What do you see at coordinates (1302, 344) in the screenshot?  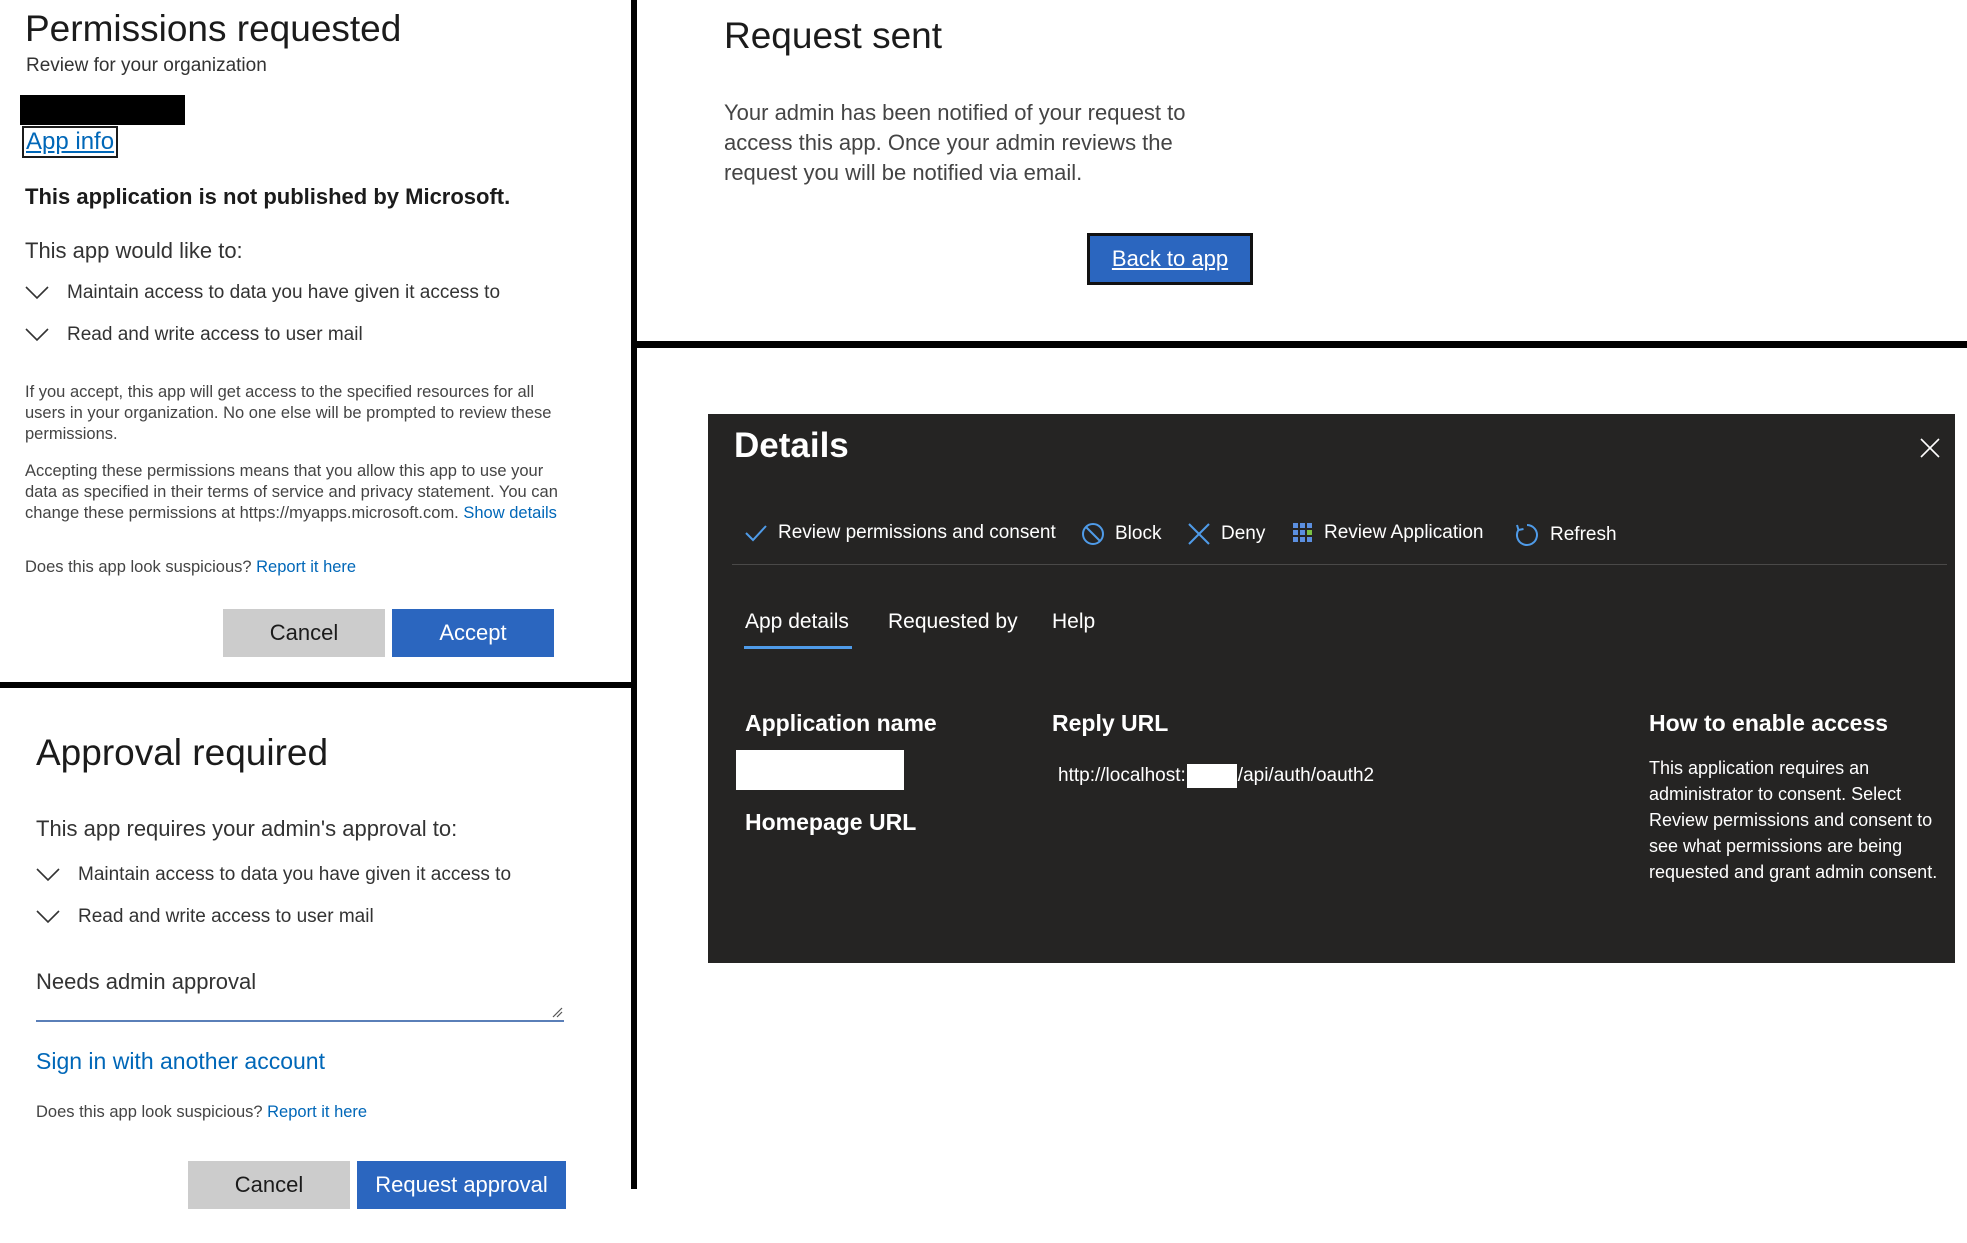 I see `horizontal-divider-right` at bounding box center [1302, 344].